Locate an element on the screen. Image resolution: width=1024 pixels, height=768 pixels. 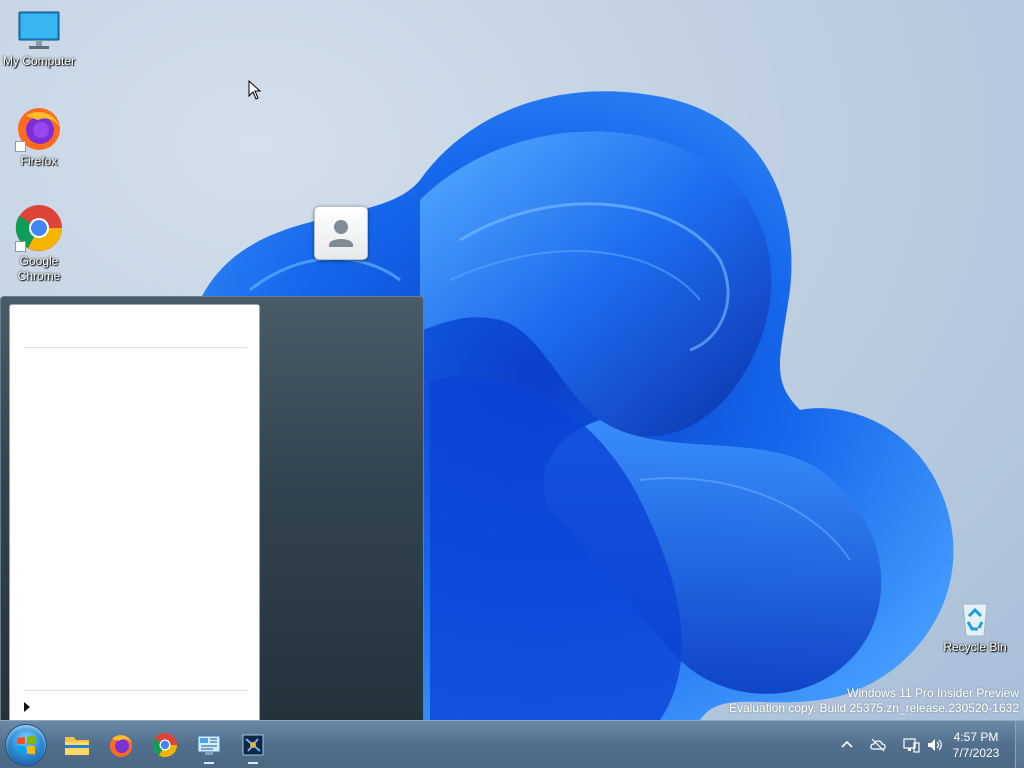
start-button is located at coordinates (26, 745).